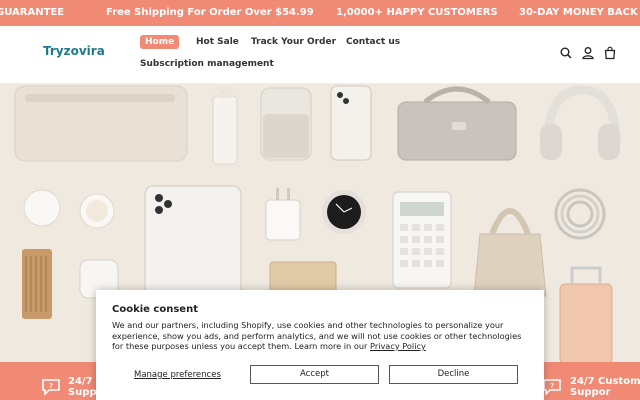 This screenshot has height=400, width=640. I want to click on decline-button: Decline, so click(453, 374).